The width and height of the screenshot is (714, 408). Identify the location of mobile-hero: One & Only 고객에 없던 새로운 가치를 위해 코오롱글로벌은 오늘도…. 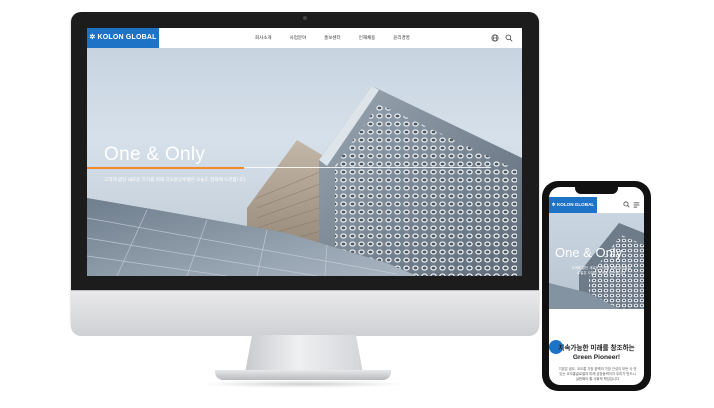
(596, 261).